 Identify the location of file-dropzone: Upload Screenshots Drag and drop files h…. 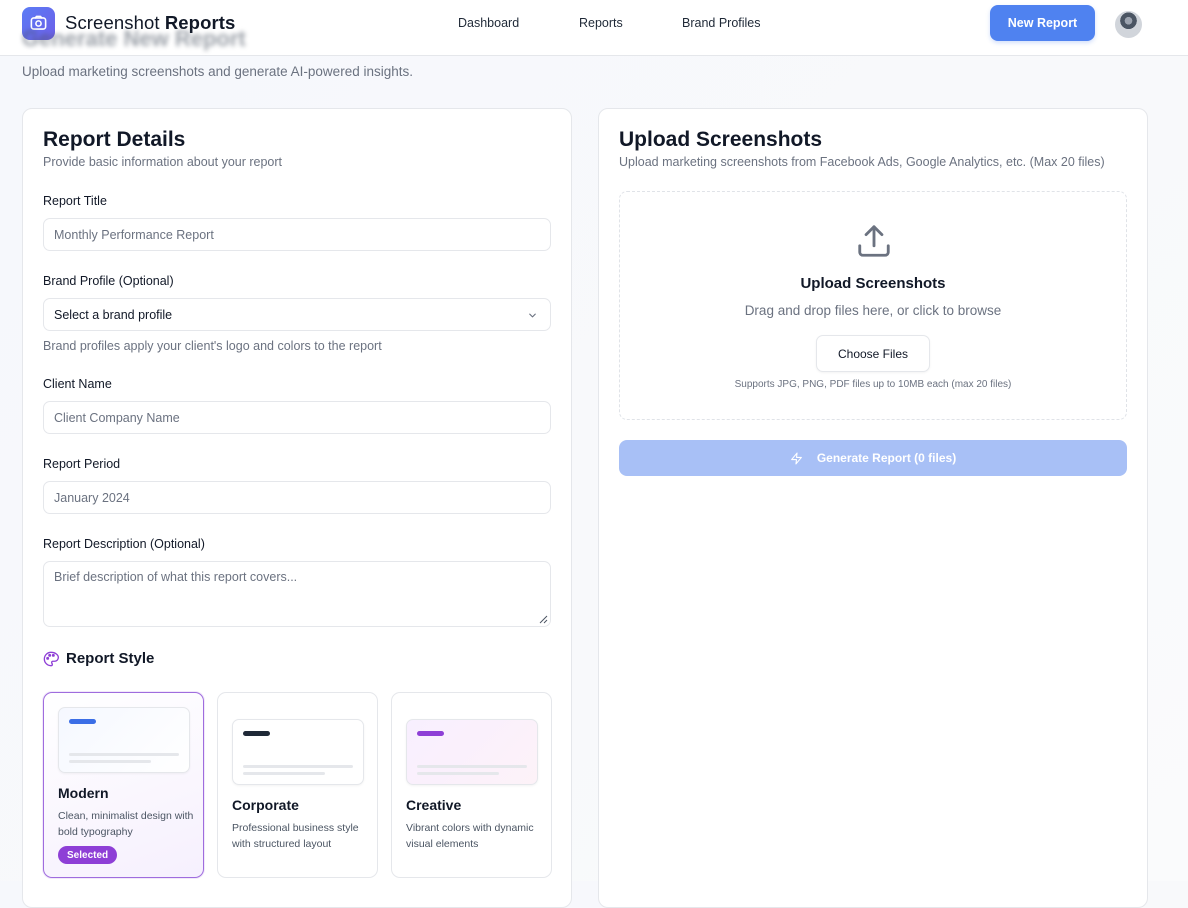
(873, 305).